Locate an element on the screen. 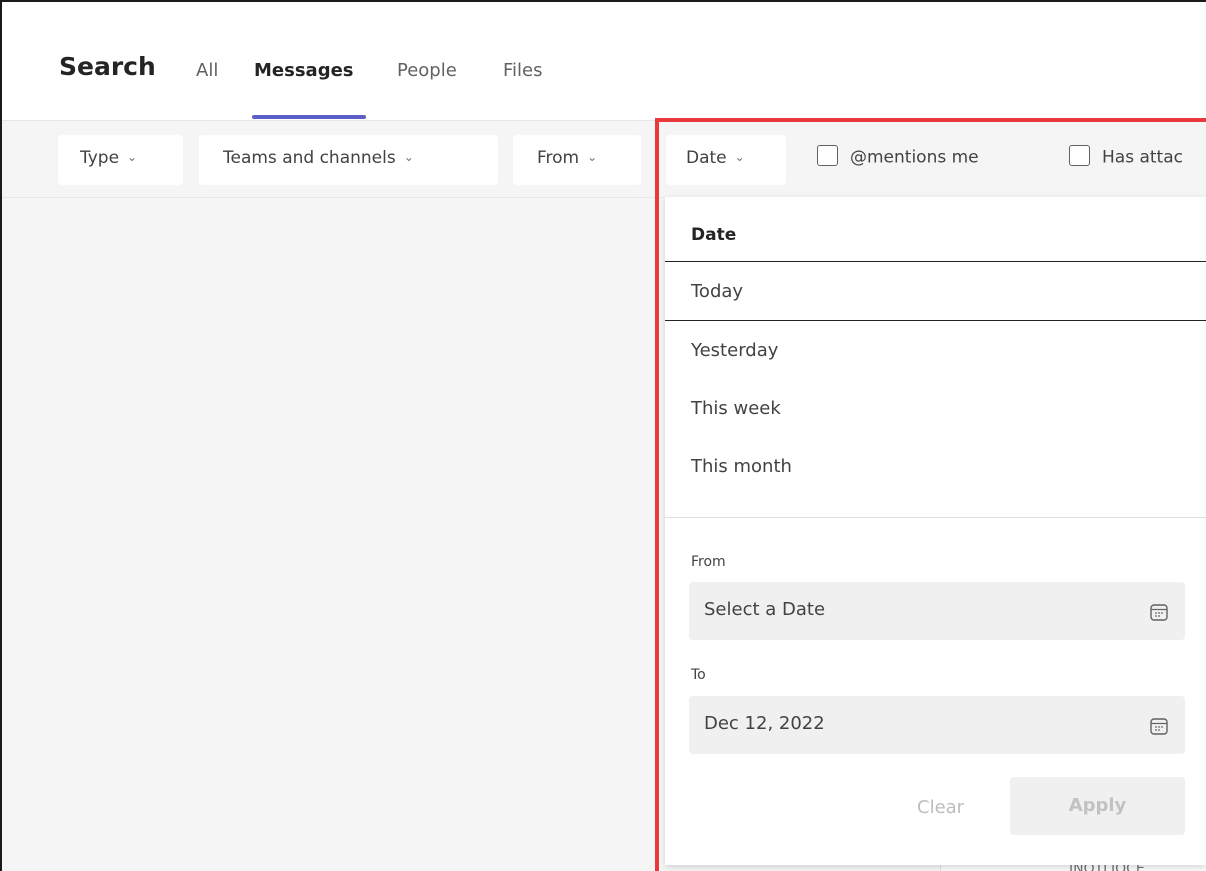  mentions-me-checkbox: @mentions me is located at coordinates (898, 156).